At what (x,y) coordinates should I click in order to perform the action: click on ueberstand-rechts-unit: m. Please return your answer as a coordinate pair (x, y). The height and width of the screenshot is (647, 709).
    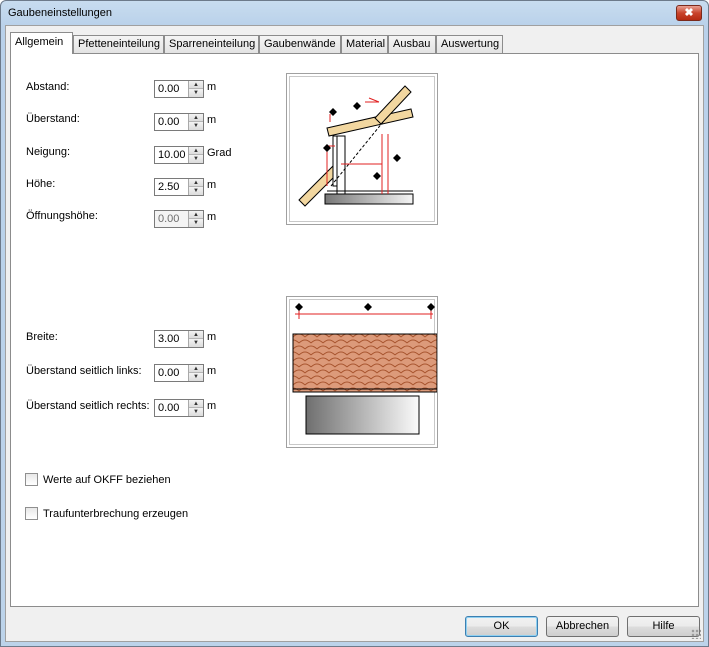
    Looking at the image, I should click on (212, 406).